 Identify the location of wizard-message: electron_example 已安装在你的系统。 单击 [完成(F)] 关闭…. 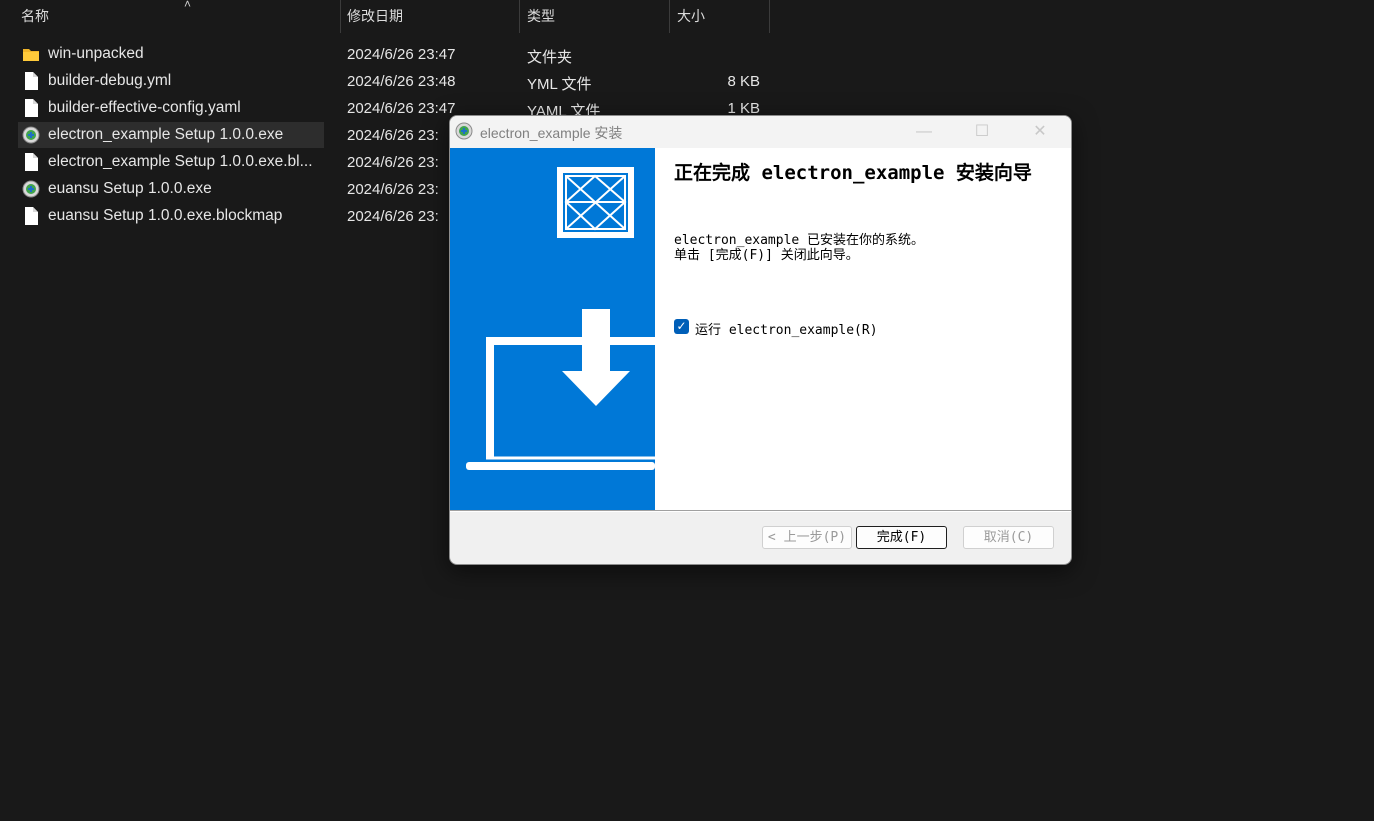
(864, 248).